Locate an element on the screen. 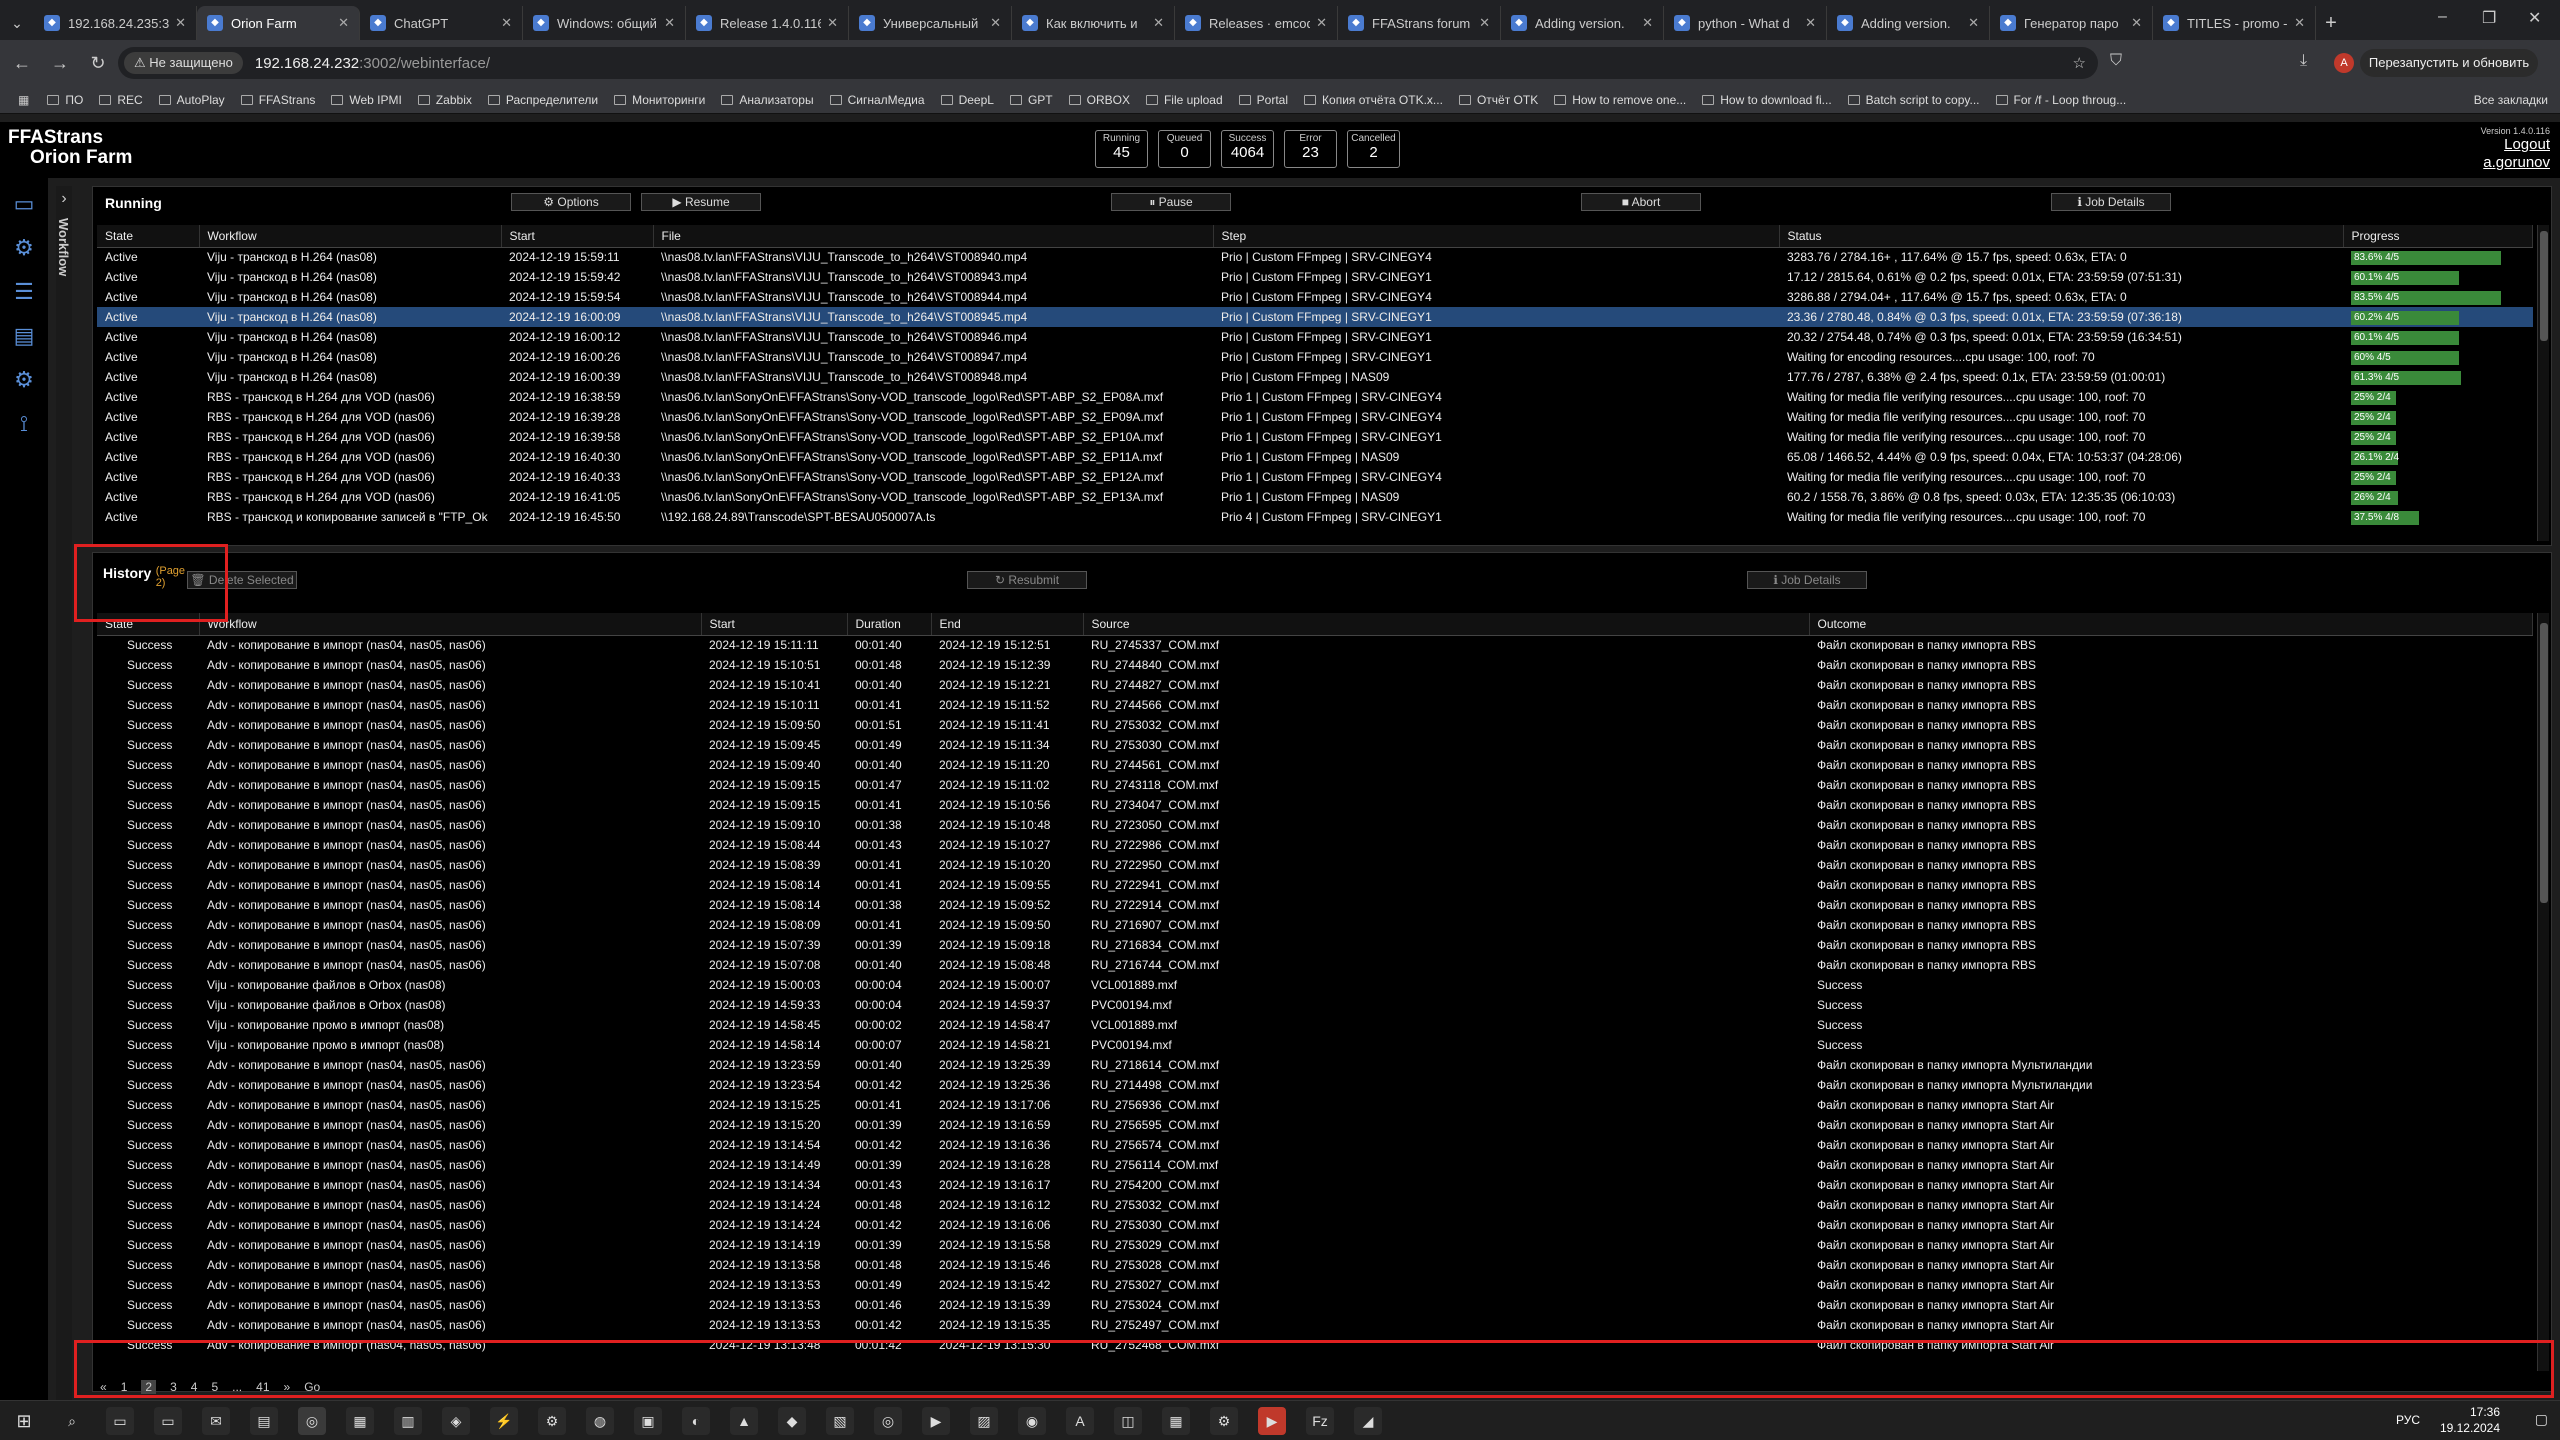 This screenshot has width=2560, height=1440. column-header: Progress is located at coordinates (2438, 236).